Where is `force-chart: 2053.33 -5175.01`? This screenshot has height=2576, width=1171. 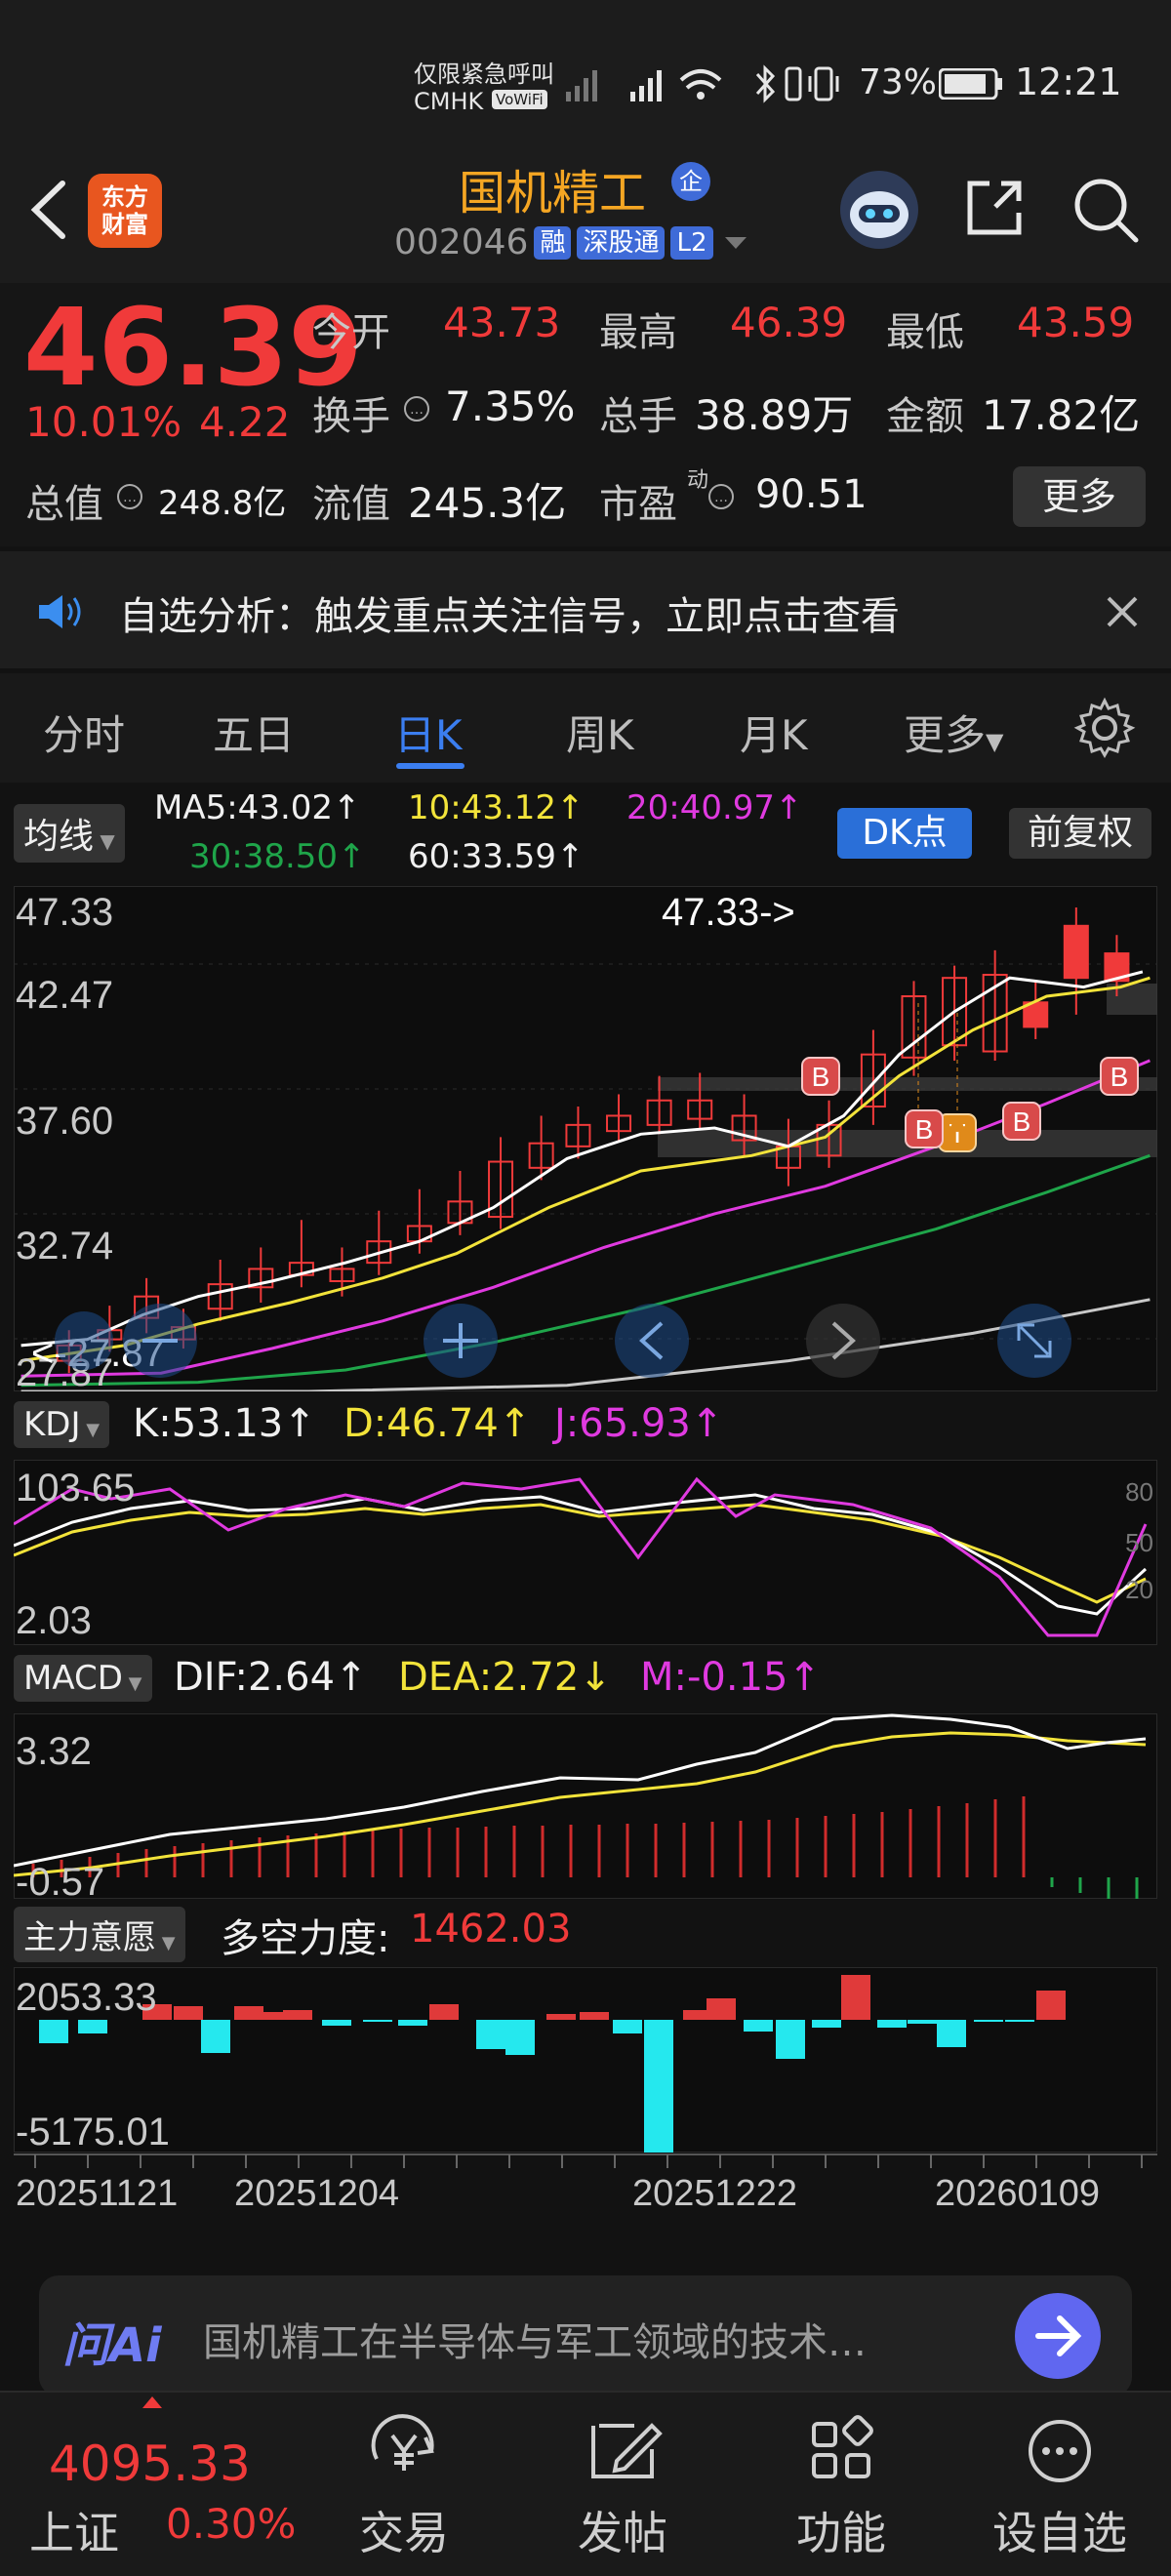
force-chart: 2053.33 -5175.01 is located at coordinates (585, 2060).